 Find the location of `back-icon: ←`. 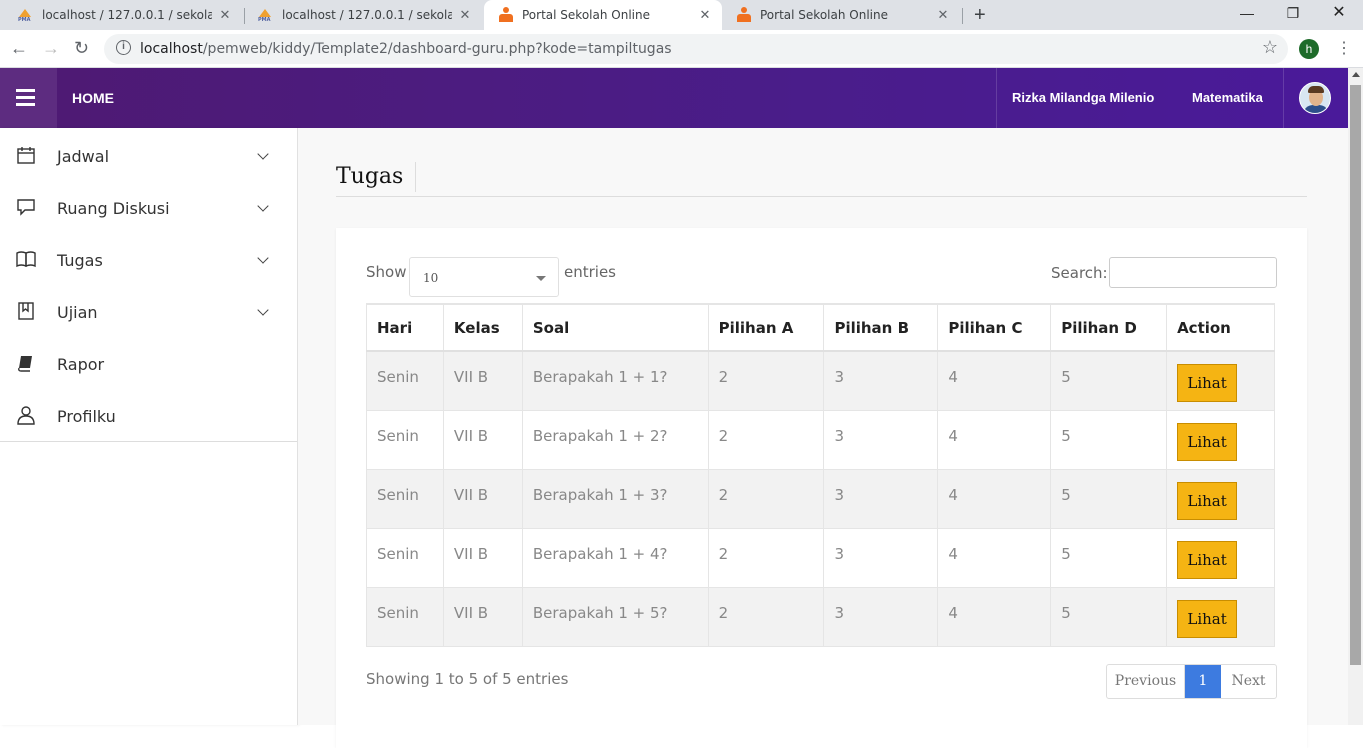

back-icon: ← is located at coordinates (19, 48).